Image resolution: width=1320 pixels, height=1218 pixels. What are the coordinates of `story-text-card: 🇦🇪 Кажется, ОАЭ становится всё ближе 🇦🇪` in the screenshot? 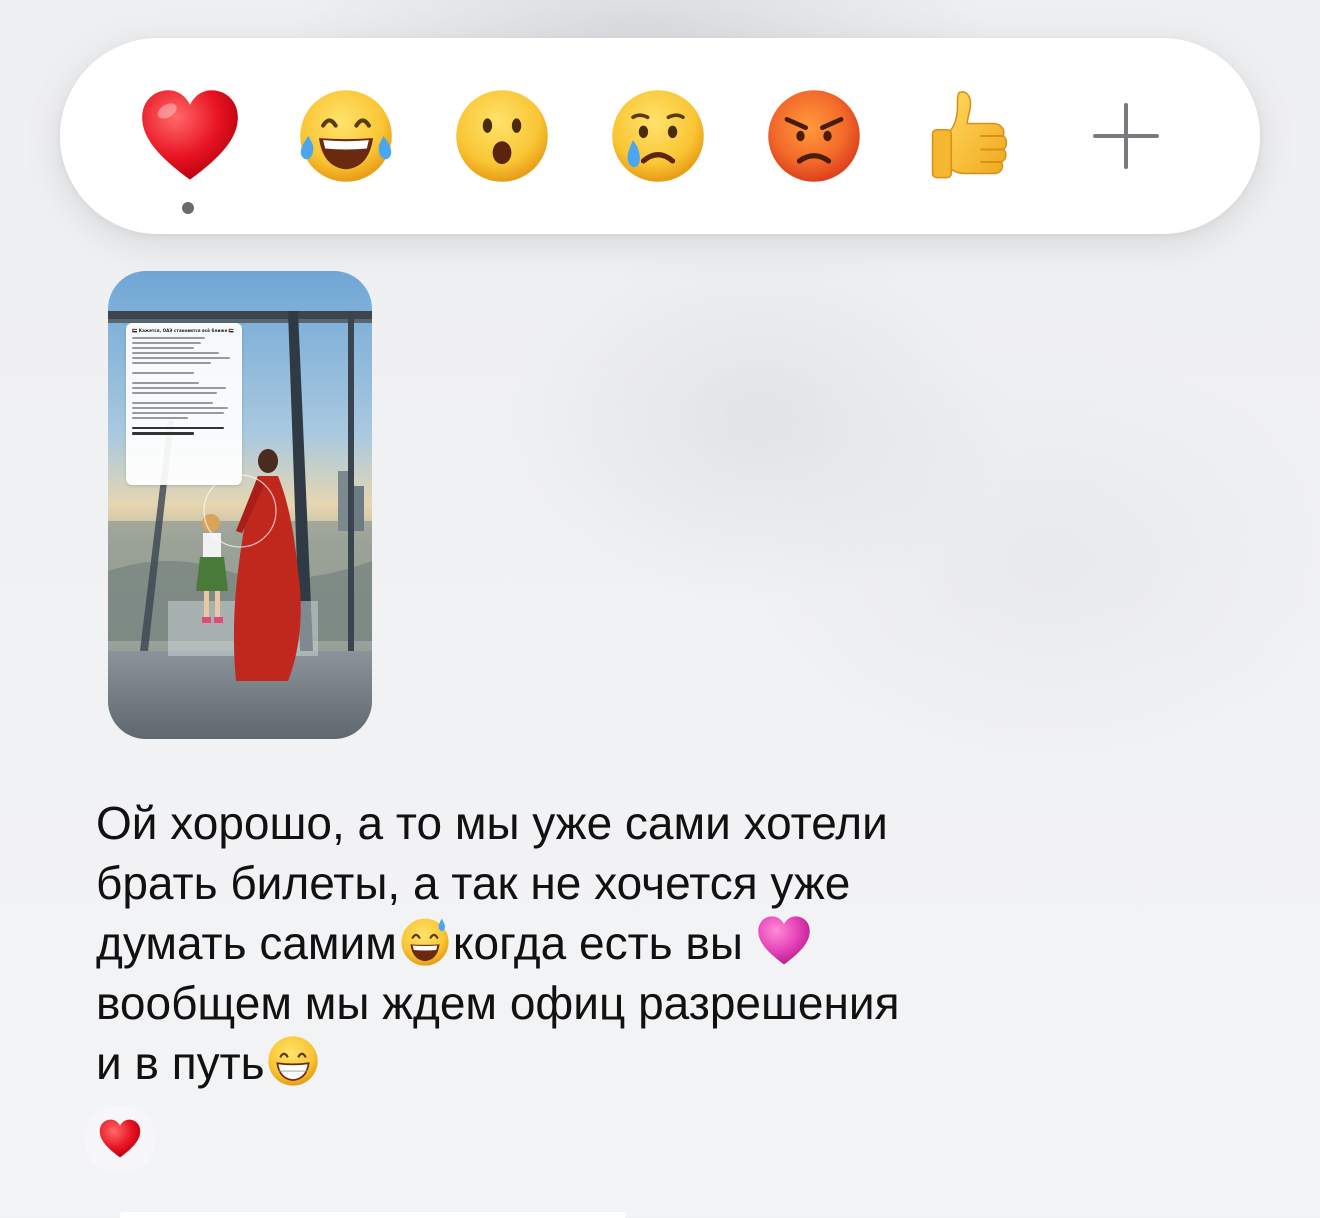 It's located at (184, 404).